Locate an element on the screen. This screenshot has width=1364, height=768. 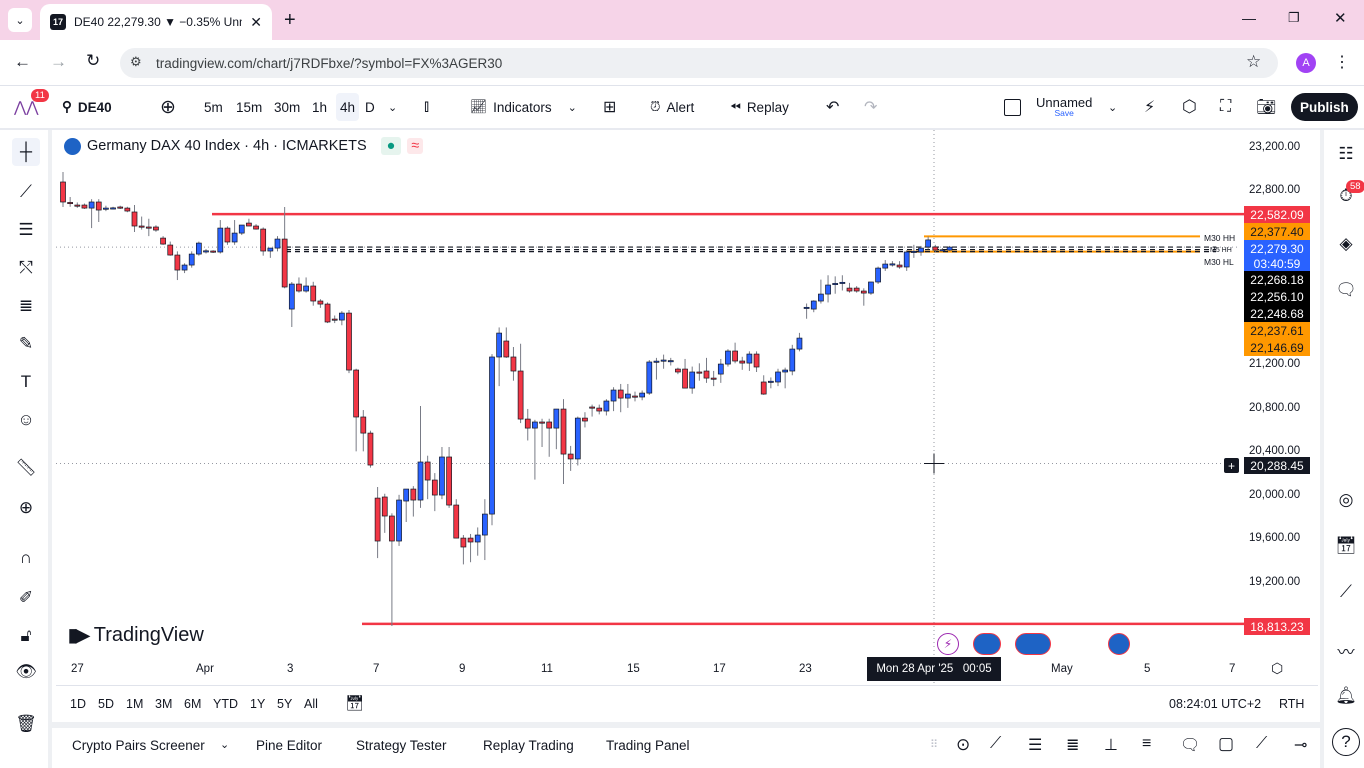
interval-dropdown-chevron-icon: ⌄ is located at coordinates (392, 107).